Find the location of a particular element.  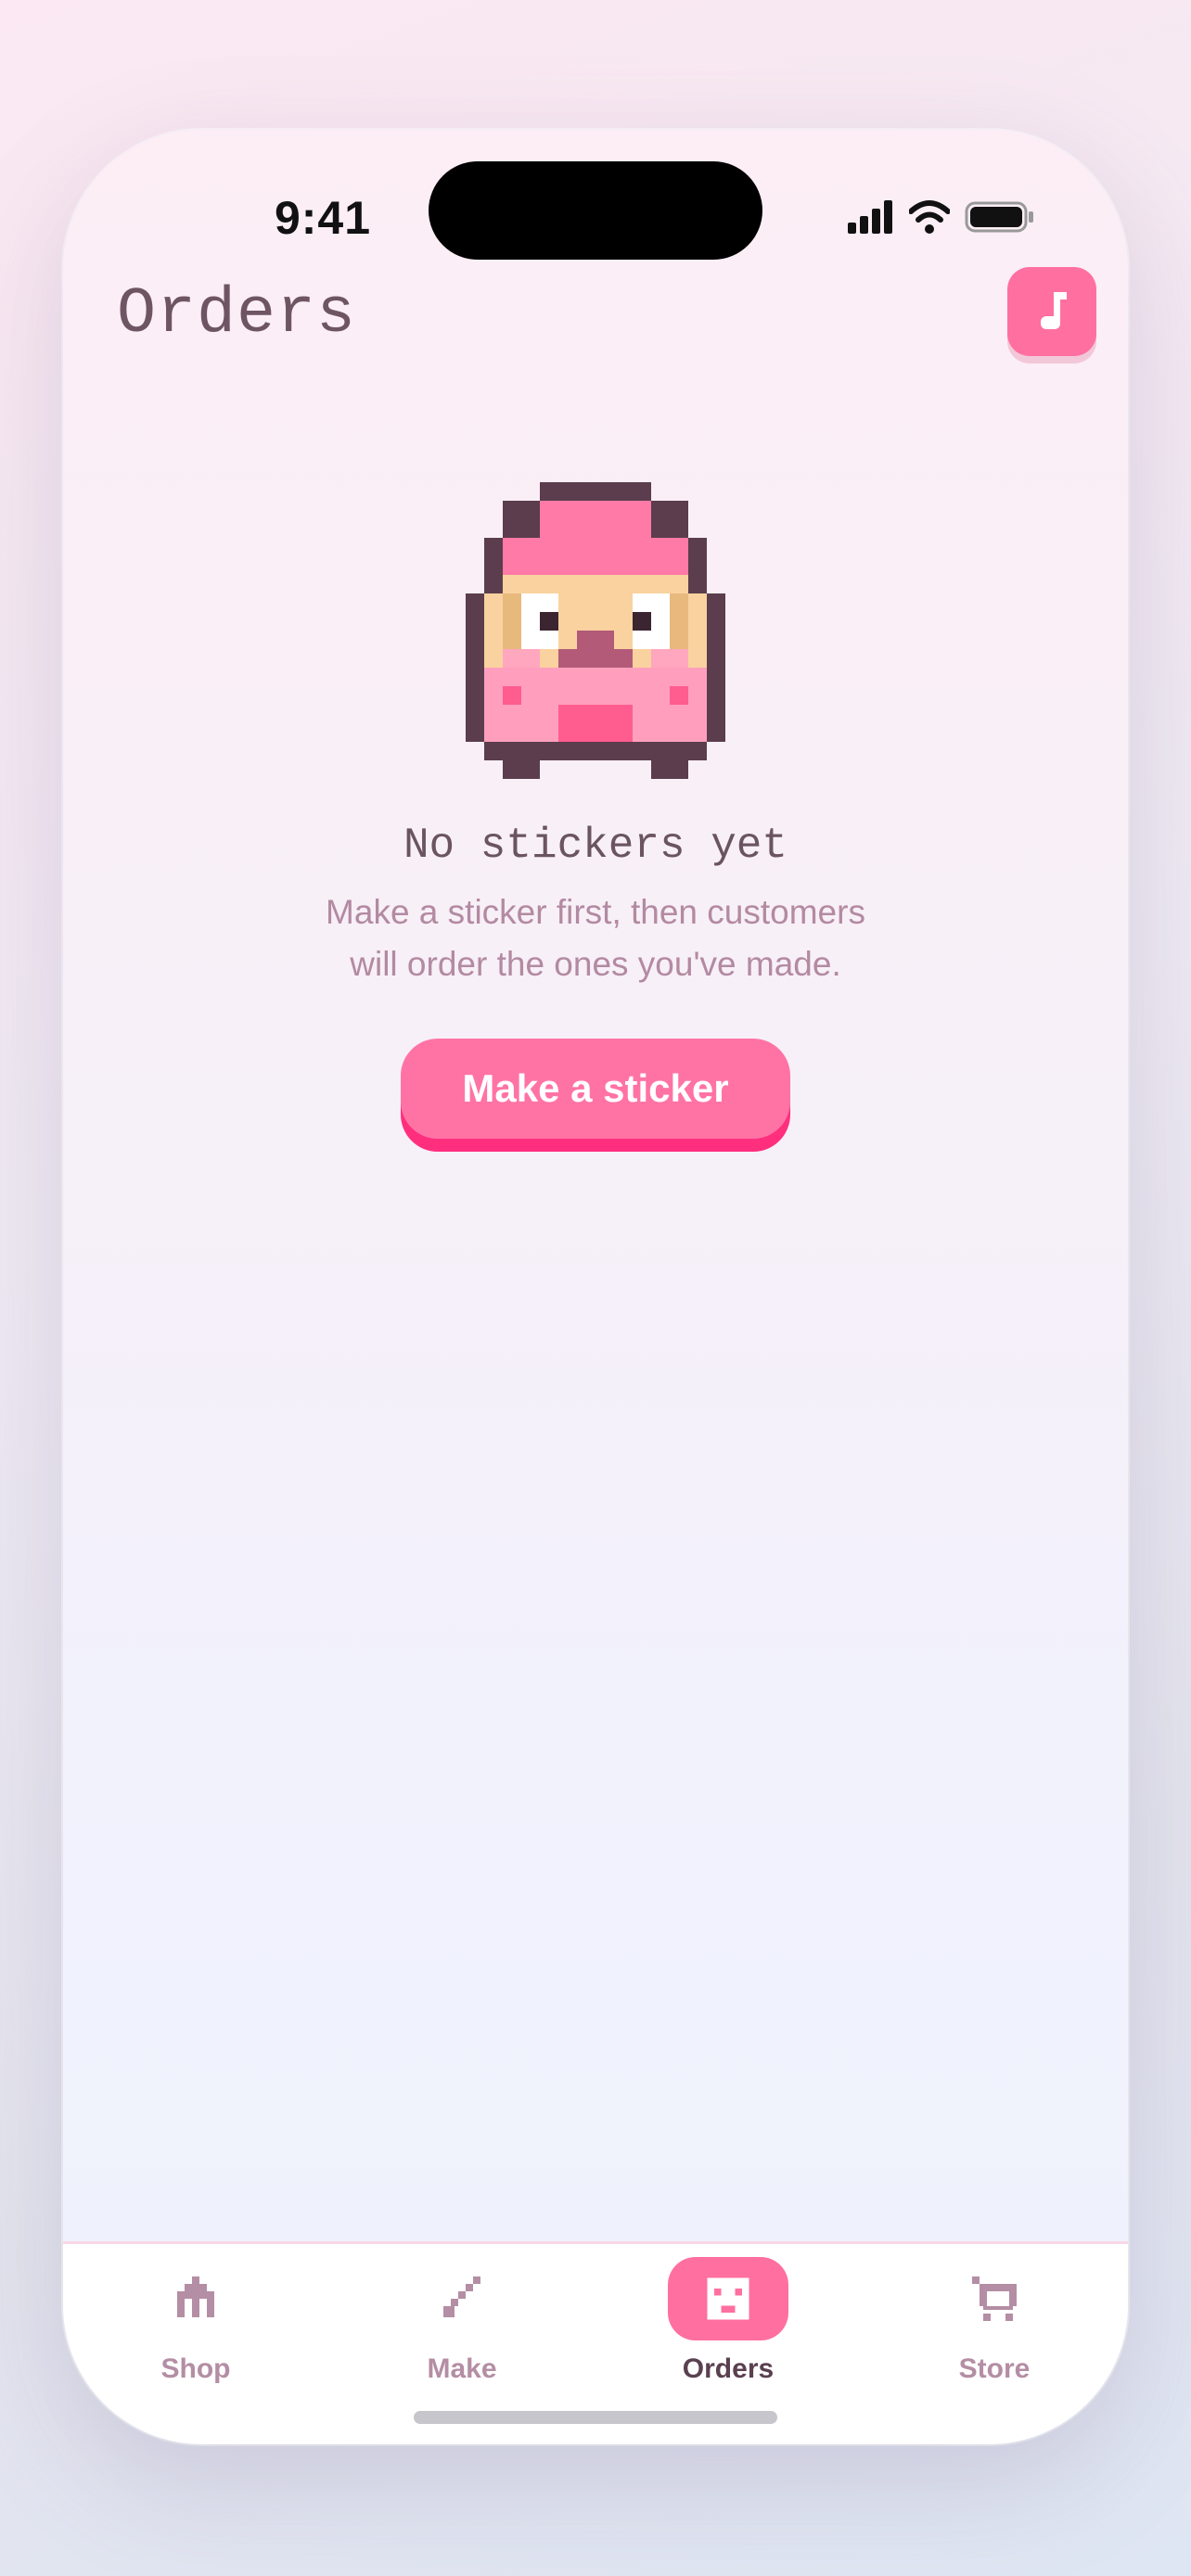

tab-make-icon-wrap is located at coordinates (462, 2299).